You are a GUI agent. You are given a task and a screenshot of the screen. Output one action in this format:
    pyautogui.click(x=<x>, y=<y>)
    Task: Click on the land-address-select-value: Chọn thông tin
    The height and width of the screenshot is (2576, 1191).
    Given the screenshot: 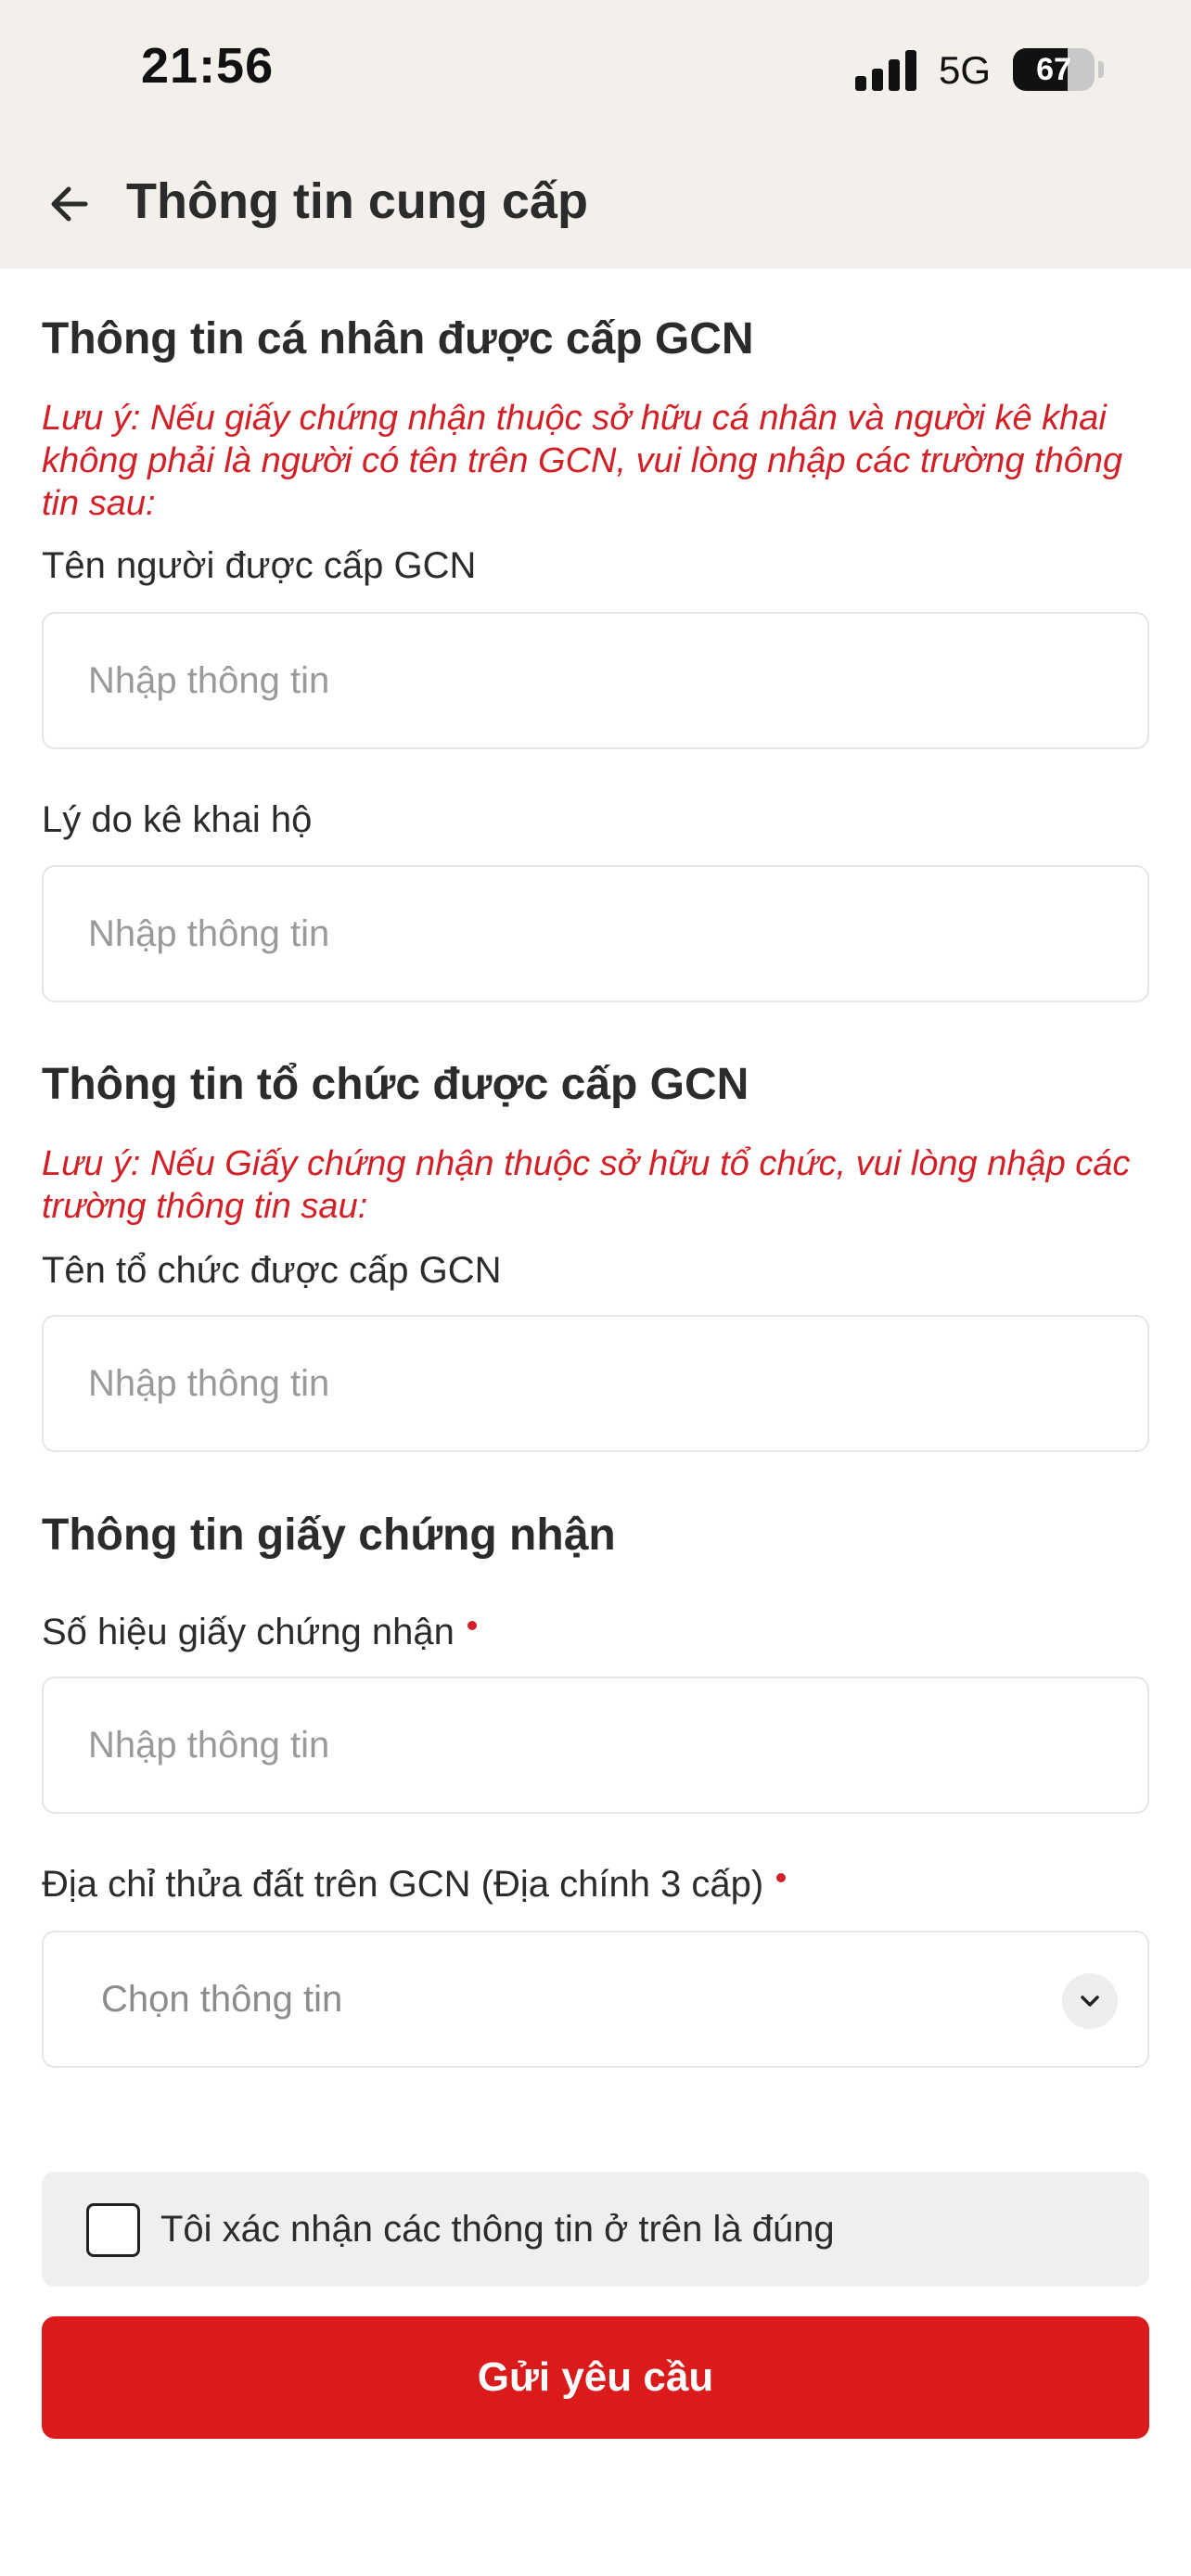 What is the action you would take?
    pyautogui.click(x=222, y=1999)
    